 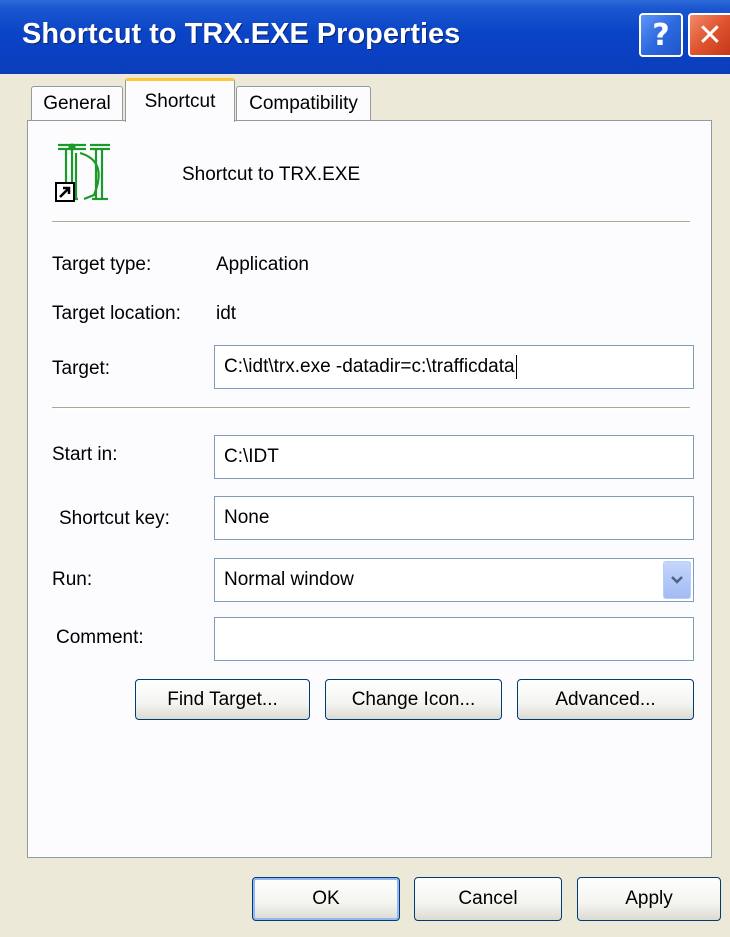 What do you see at coordinates (649, 899) in the screenshot?
I see `apply-button: Apply` at bounding box center [649, 899].